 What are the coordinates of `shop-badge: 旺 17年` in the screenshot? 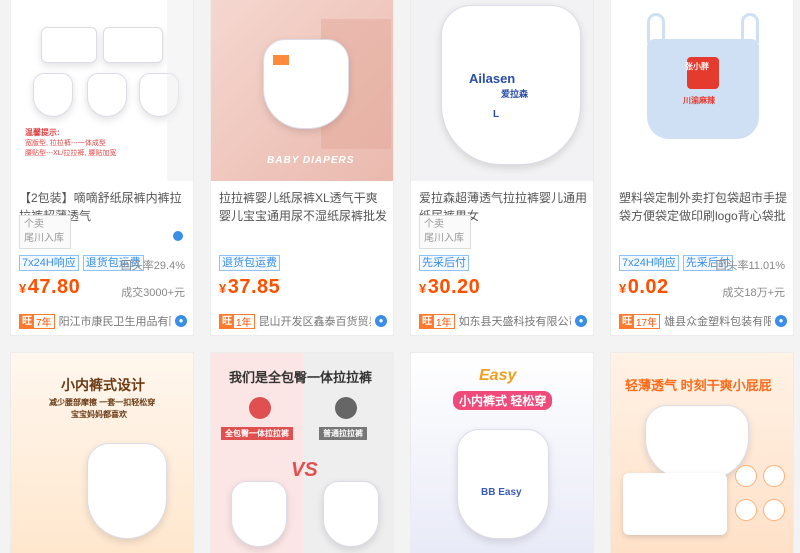 It's located at (640, 321).